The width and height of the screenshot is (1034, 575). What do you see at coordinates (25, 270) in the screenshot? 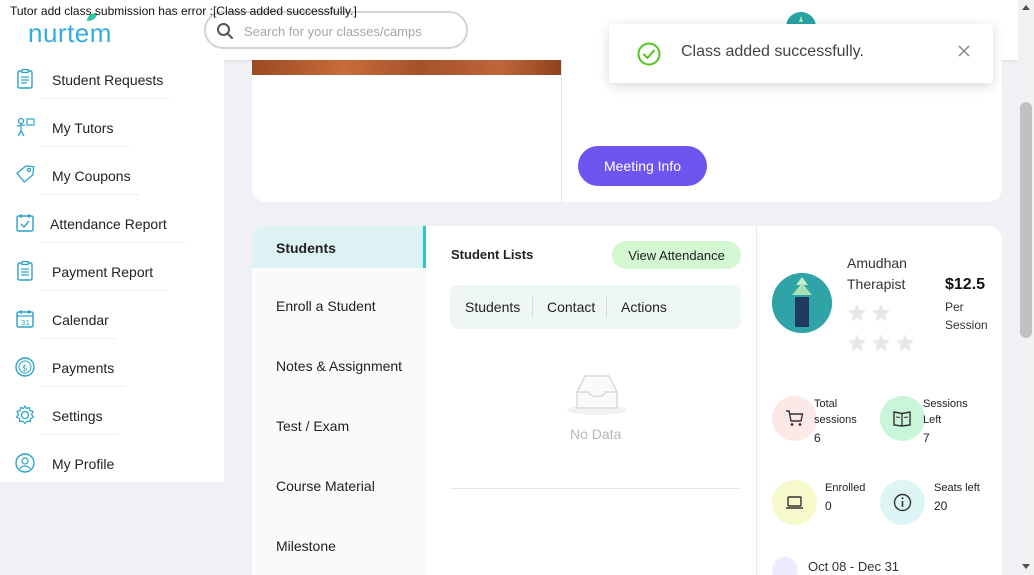
I see `report-icon` at bounding box center [25, 270].